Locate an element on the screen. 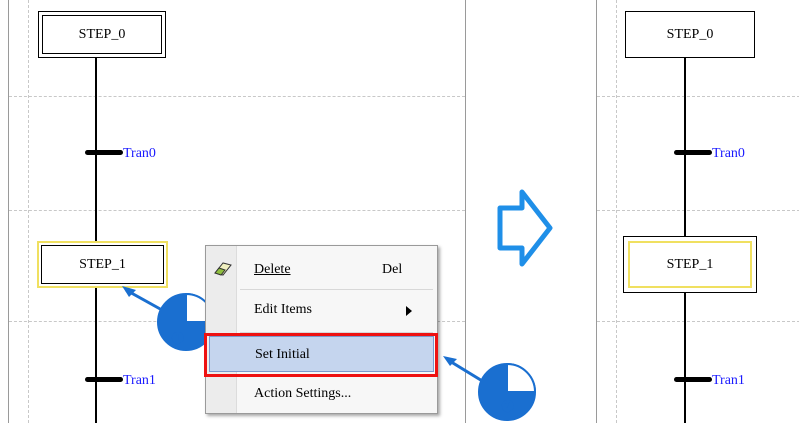 Image resolution: width=799 pixels, height=423 pixels. step-0-normal: STEP_0 is located at coordinates (690, 34).